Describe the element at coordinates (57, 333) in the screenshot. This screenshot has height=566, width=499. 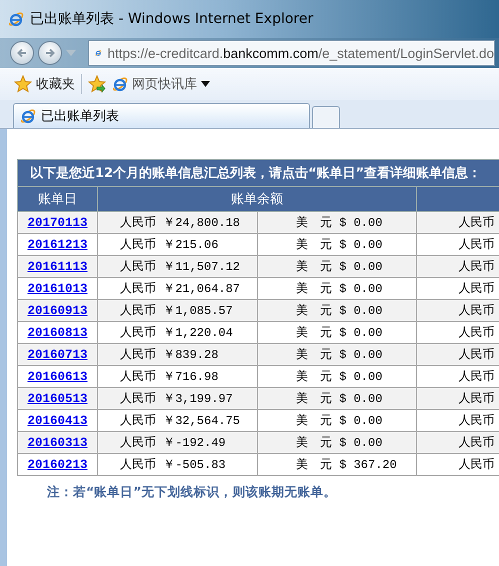
I see `statement-date-link: 20160813` at that location.